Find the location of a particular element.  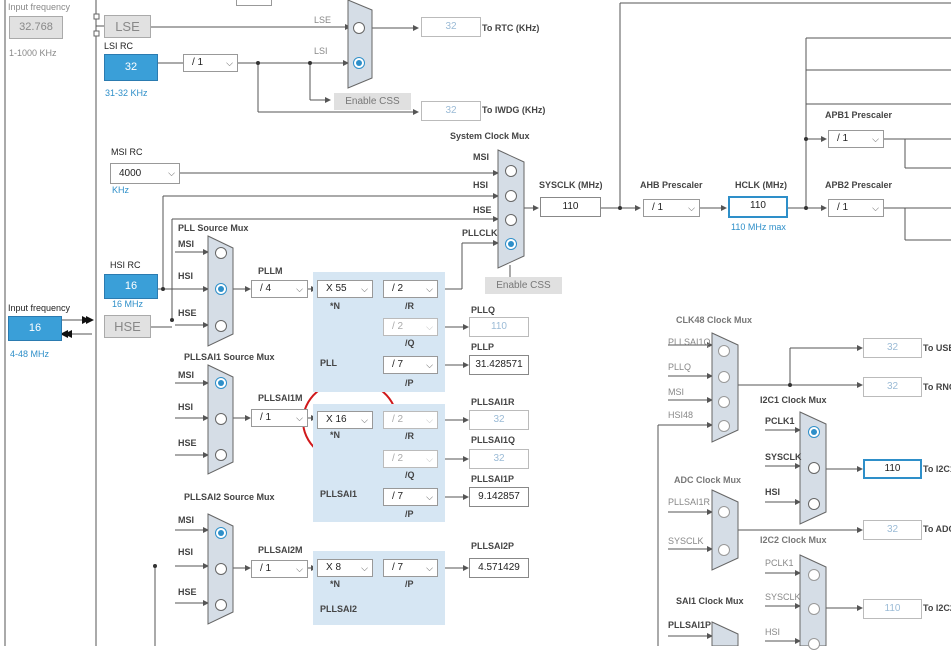

pll-n-select: X 55 ⌵ is located at coordinates (345, 289).